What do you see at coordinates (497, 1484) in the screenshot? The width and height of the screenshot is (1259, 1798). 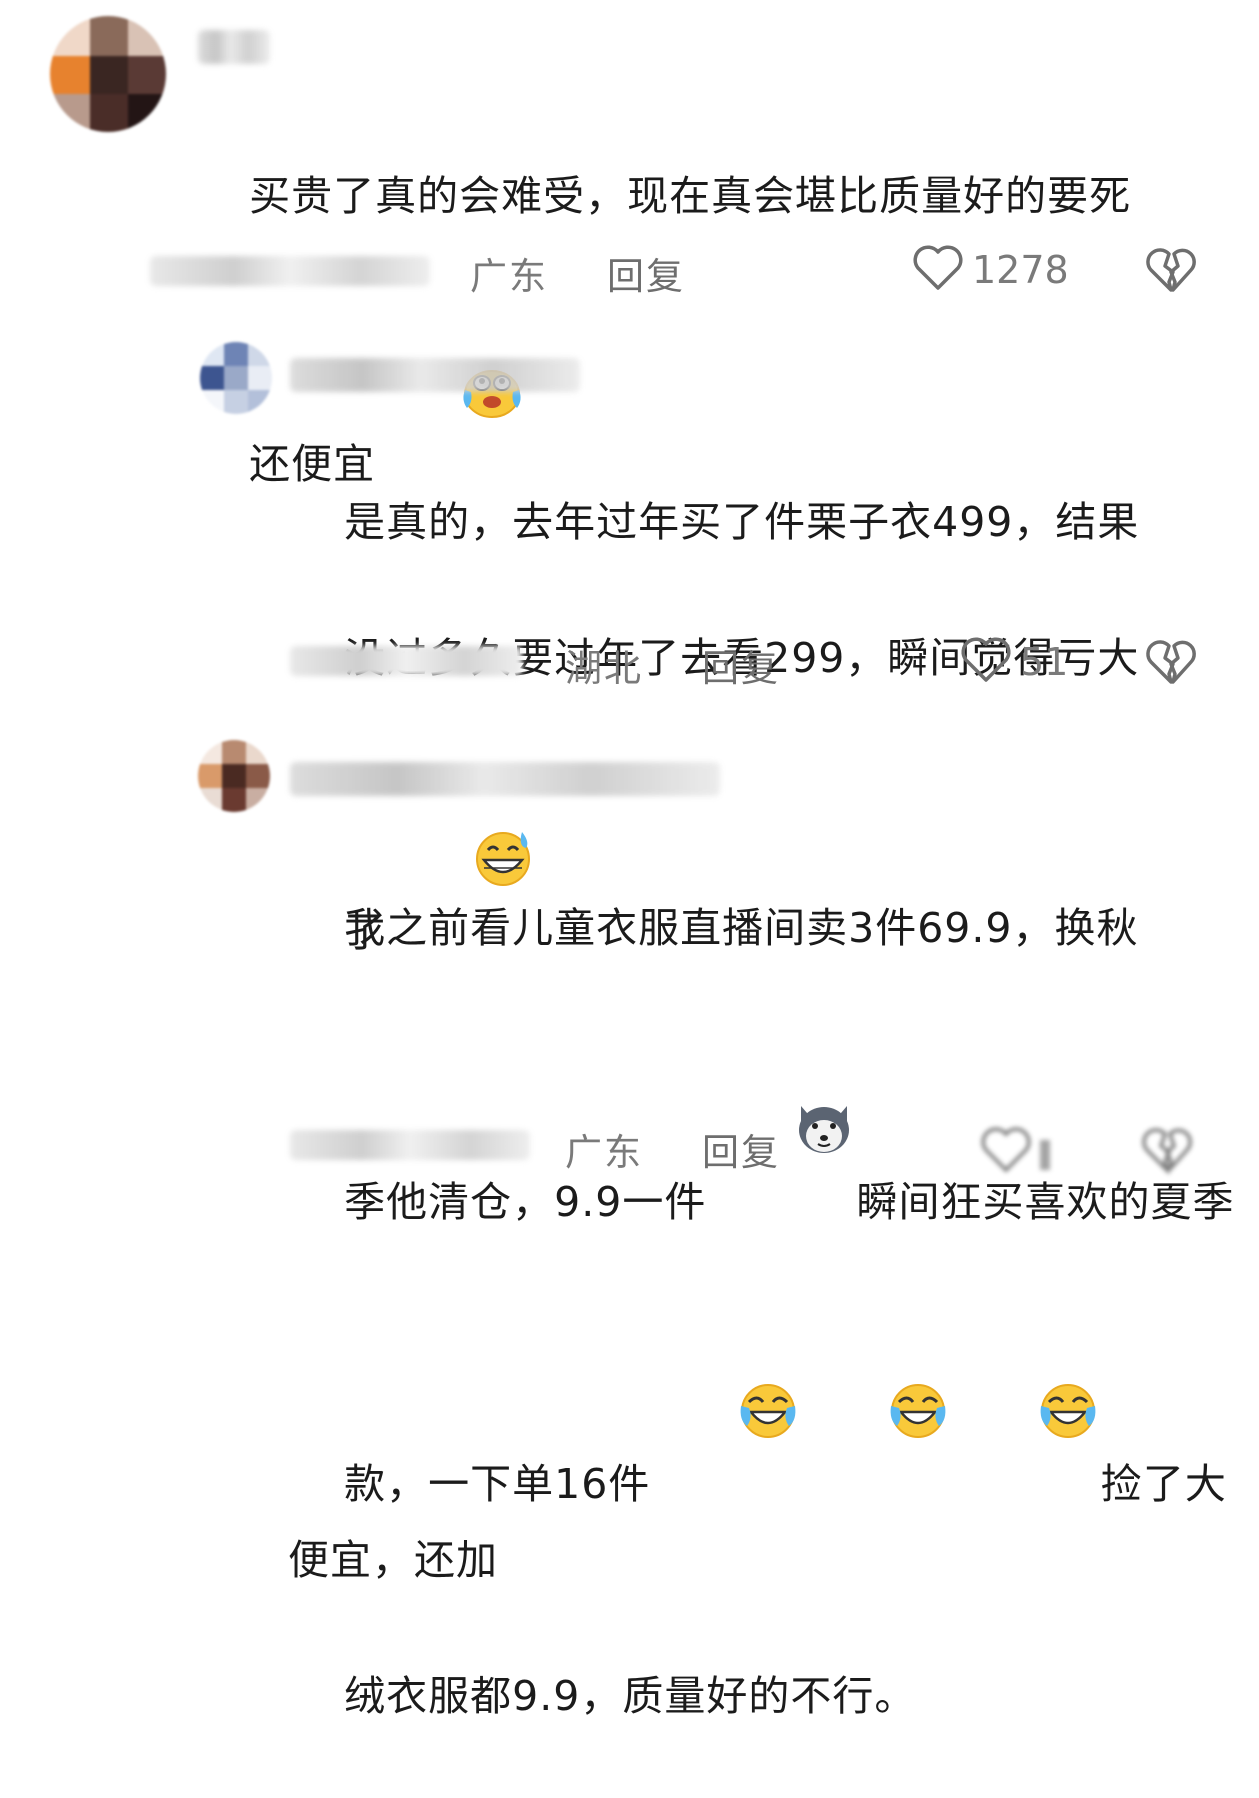 I see `comment-text-line: 款，一下单16件` at bounding box center [497, 1484].